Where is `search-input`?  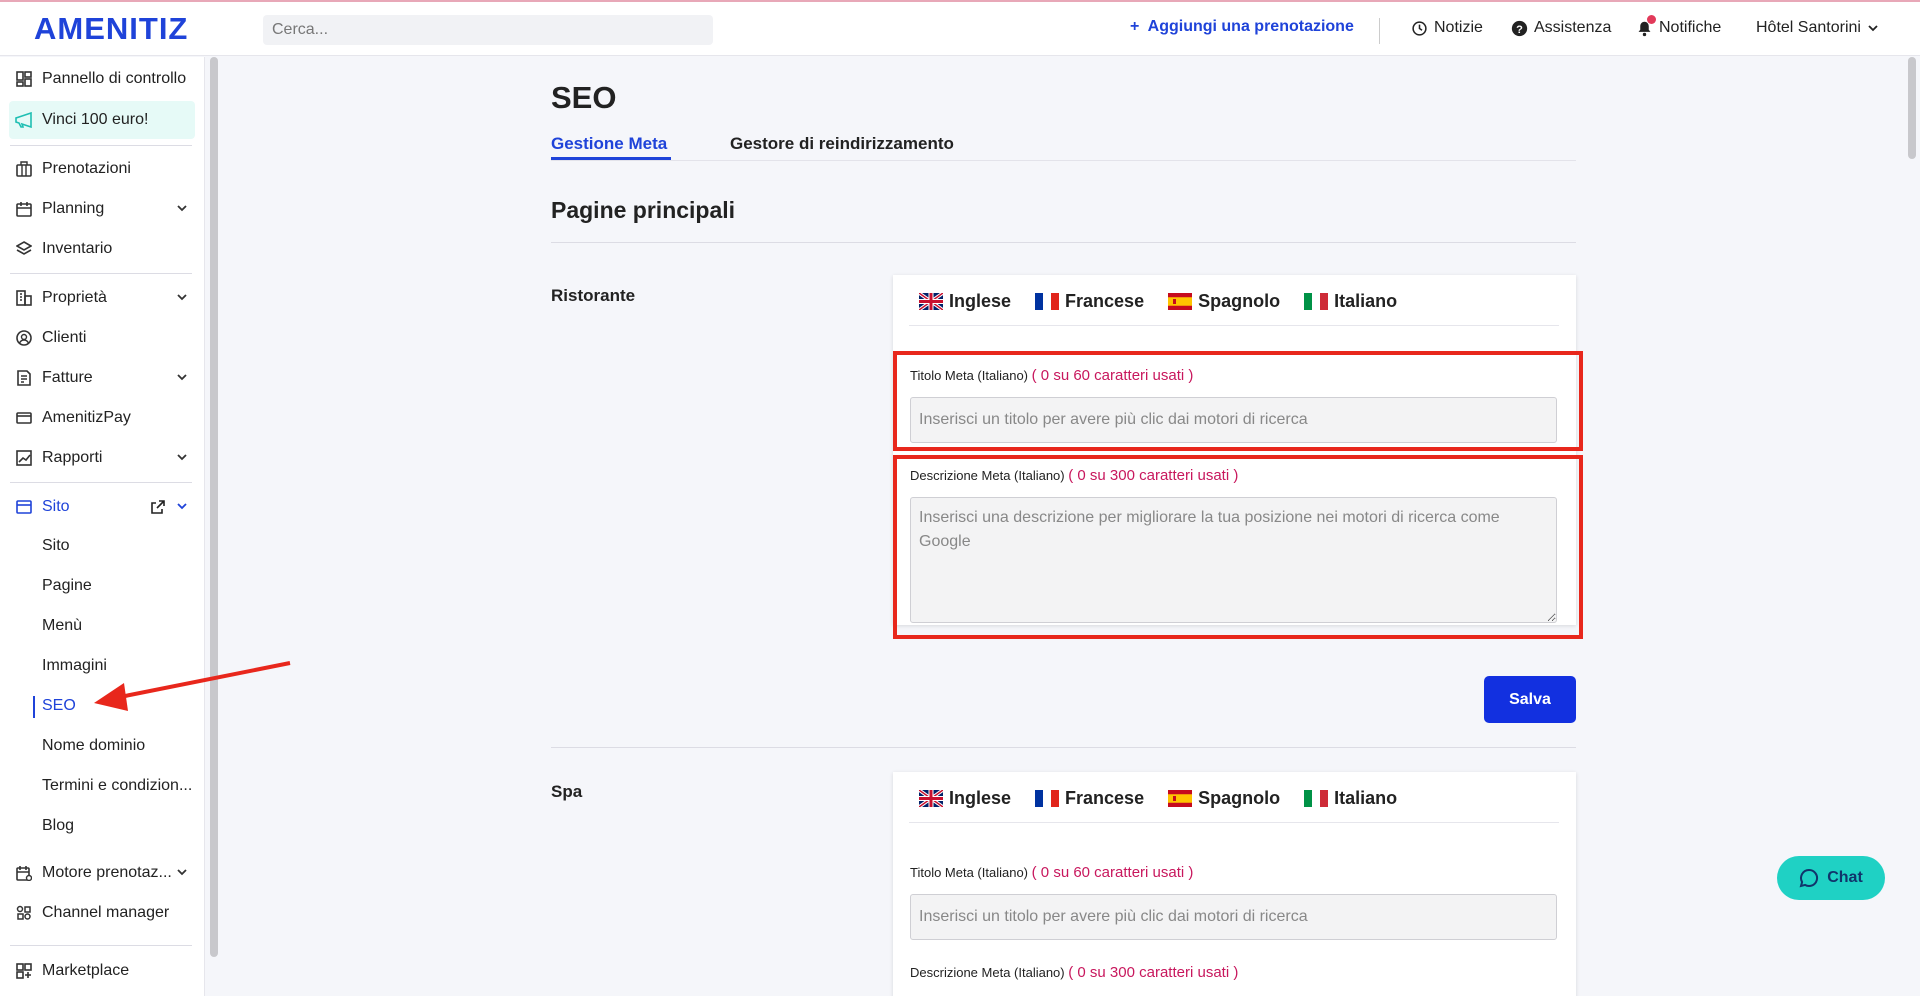 search-input is located at coordinates (488, 30).